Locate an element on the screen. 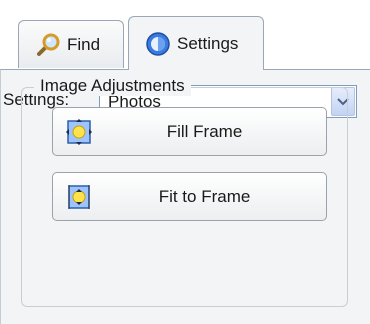 This screenshot has width=370, height=324. tab-settings: Settings is located at coordinates (196, 43).